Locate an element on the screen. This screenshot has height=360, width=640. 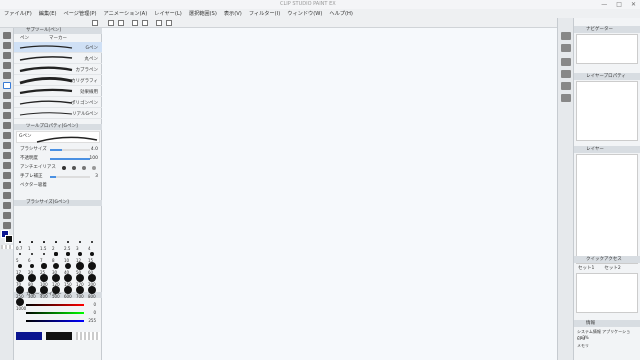
brush-tool-icon is located at coordinates (7, 105).